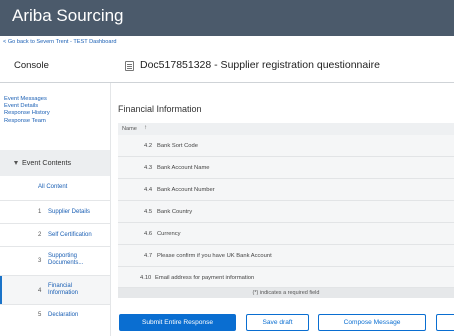  I want to click on question-number: 4.2, so click(148, 146).